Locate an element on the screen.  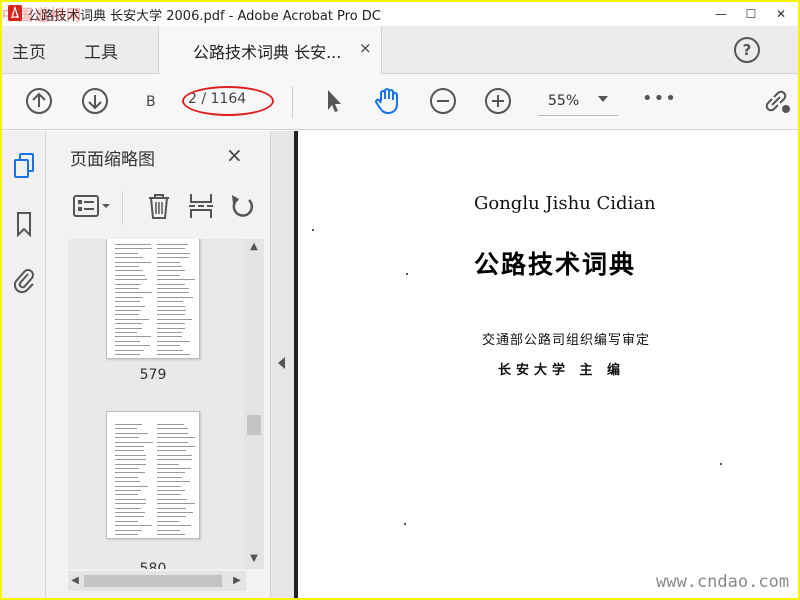
toolbar-divider is located at coordinates (292, 102).